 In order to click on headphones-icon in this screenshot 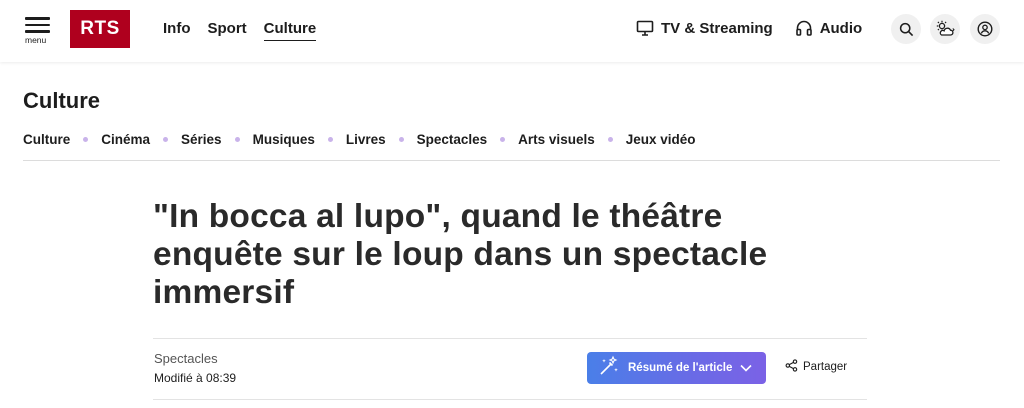, I will do `click(804, 28)`.